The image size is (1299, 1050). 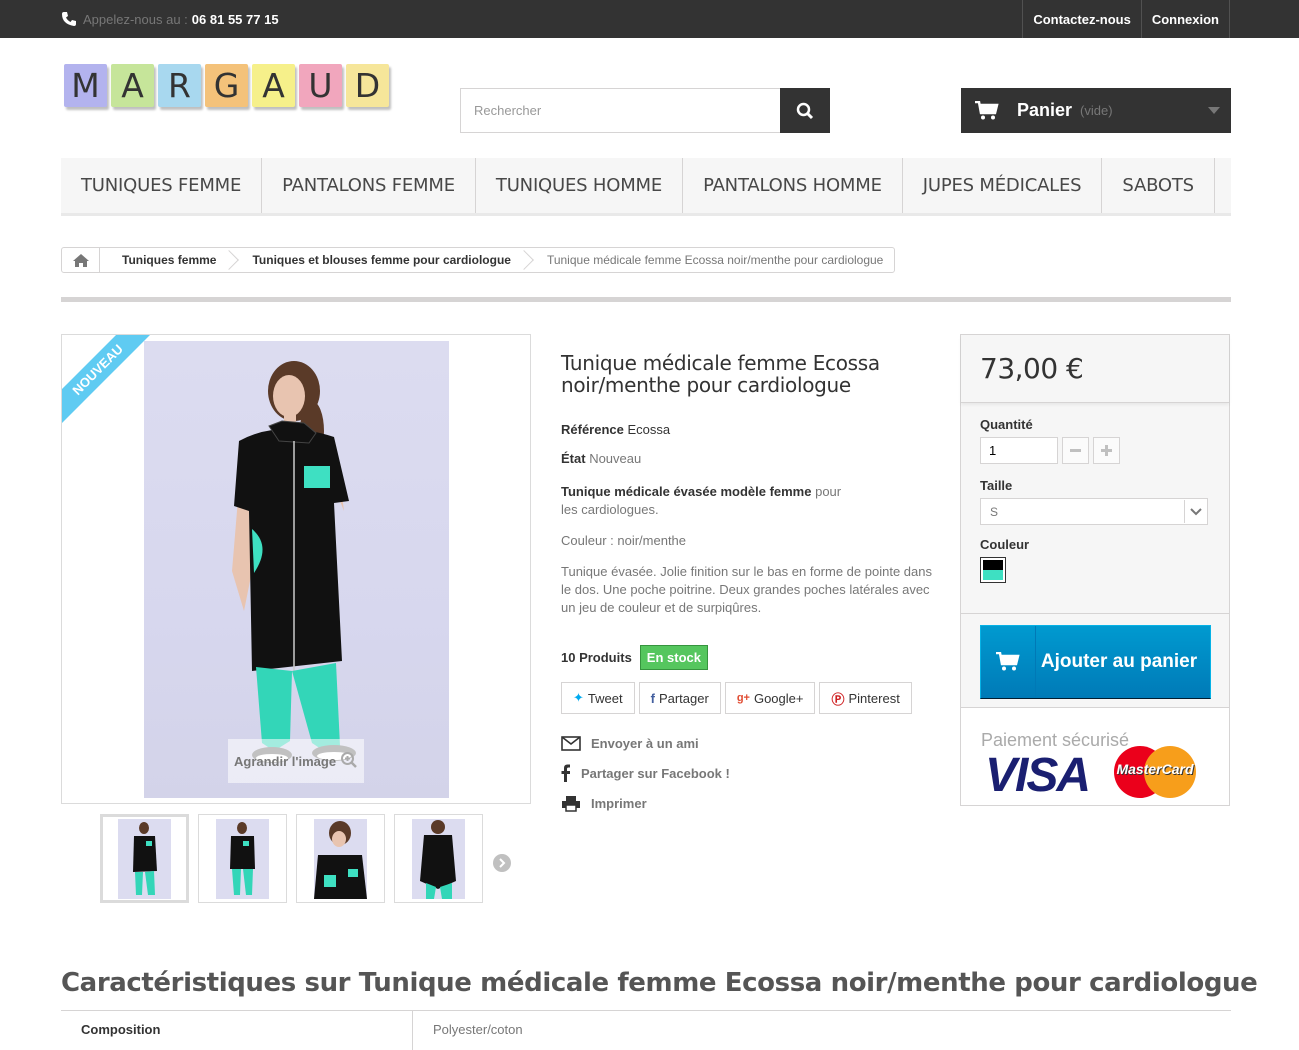 I want to click on facebook-icon: f, so click(x=652, y=698).